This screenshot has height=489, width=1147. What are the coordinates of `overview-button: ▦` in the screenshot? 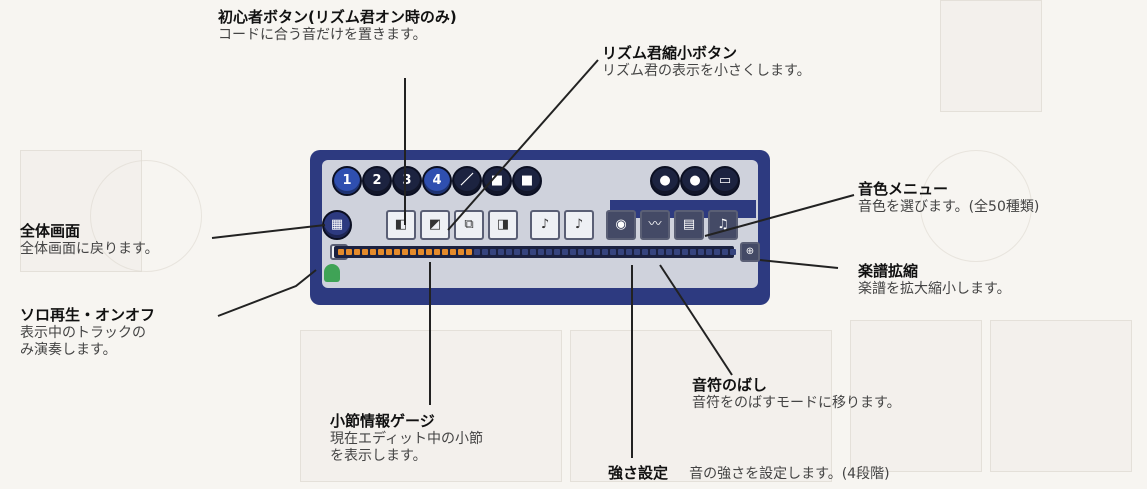 It's located at (337, 225).